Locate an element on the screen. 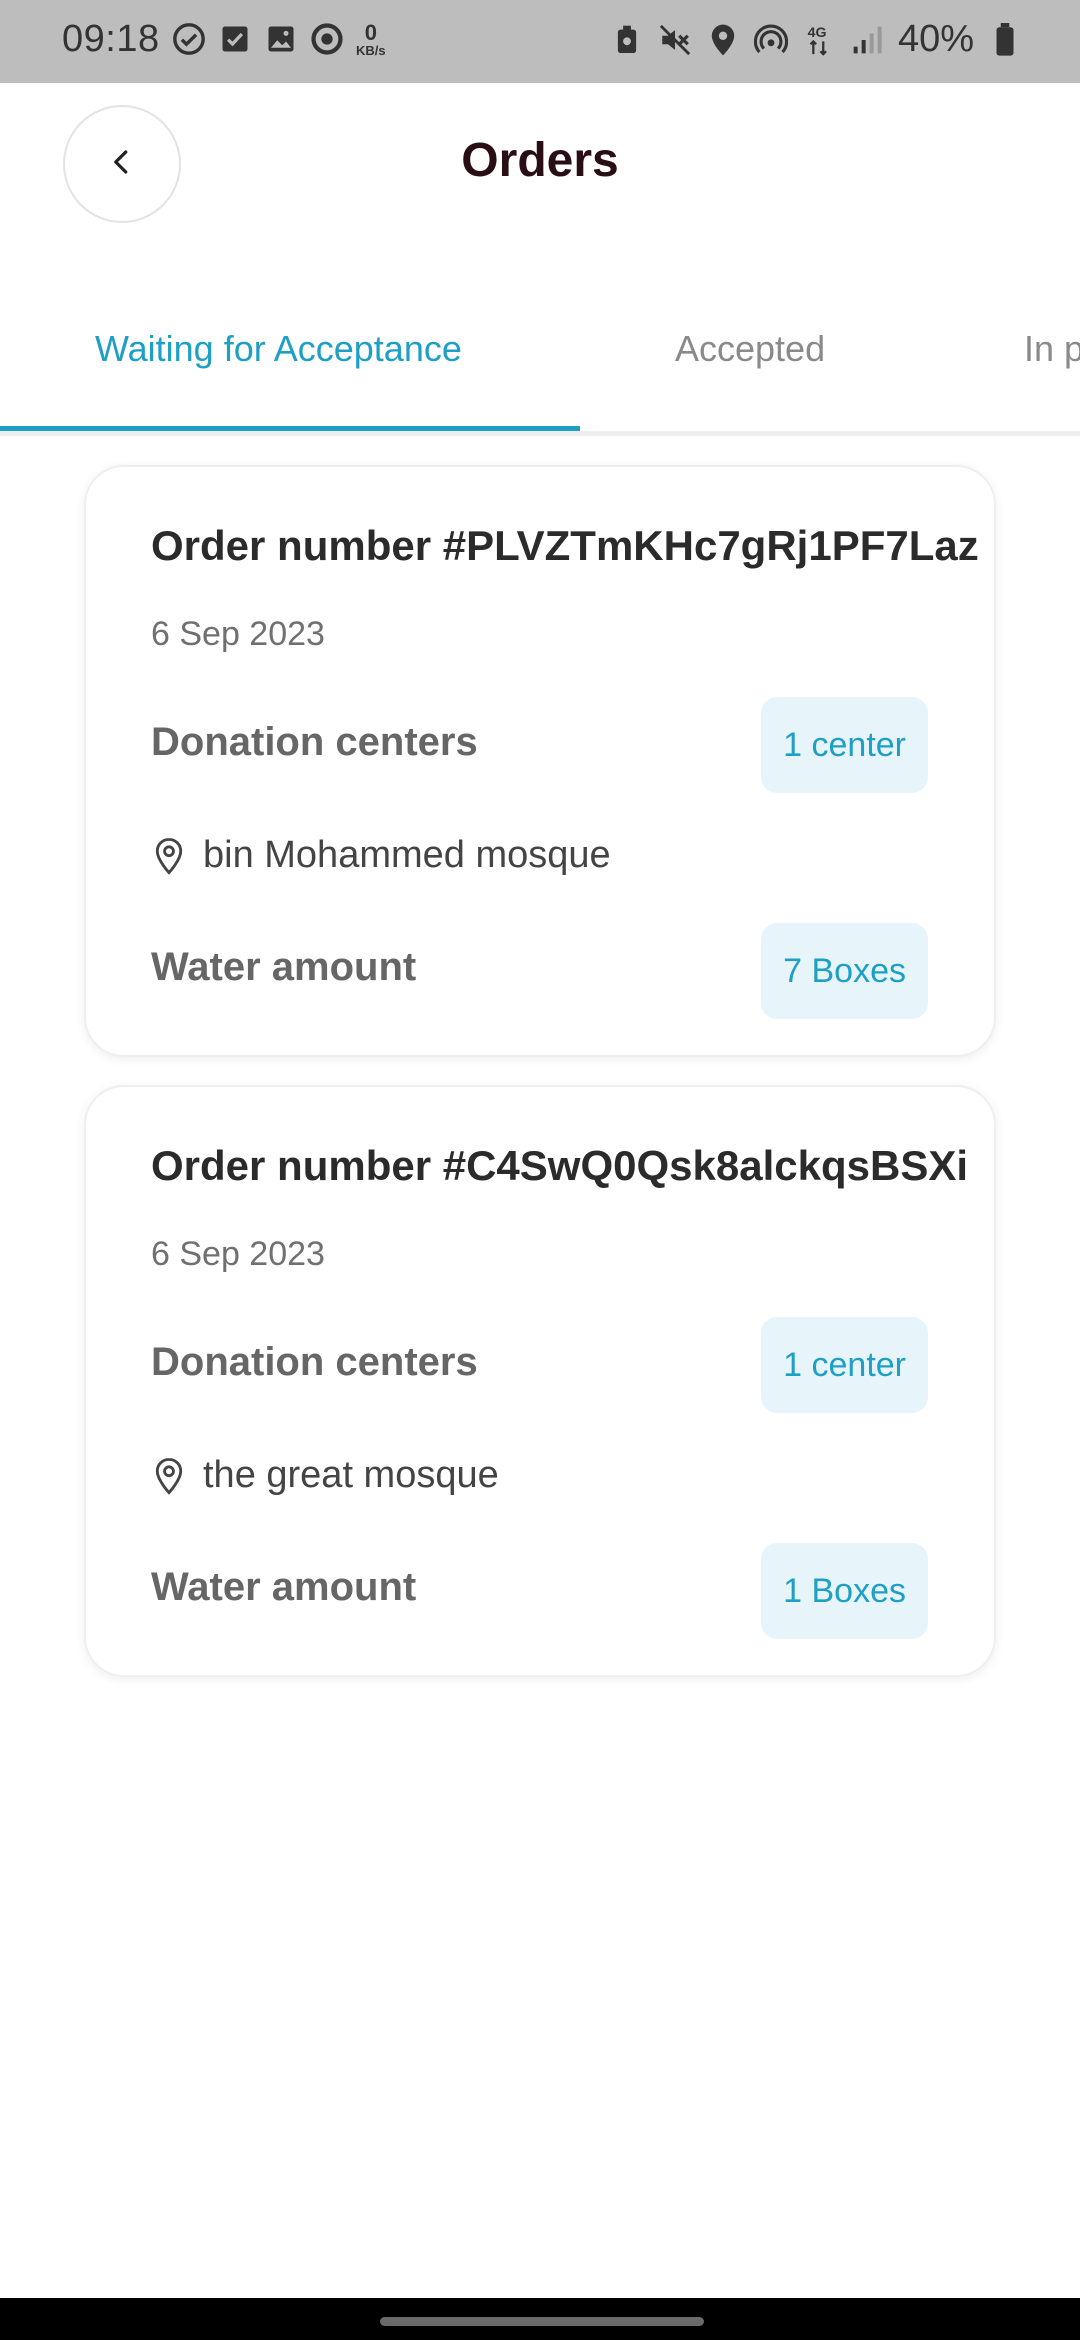 This screenshot has height=2340, width=1080. backup-icon is located at coordinates (627, 40).